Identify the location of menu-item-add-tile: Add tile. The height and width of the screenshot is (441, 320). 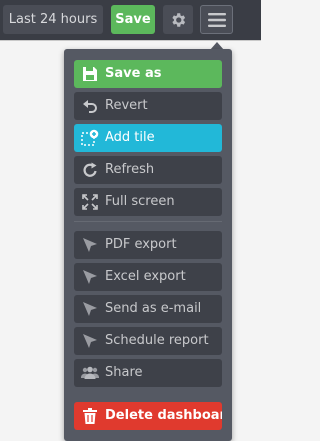
(148, 138).